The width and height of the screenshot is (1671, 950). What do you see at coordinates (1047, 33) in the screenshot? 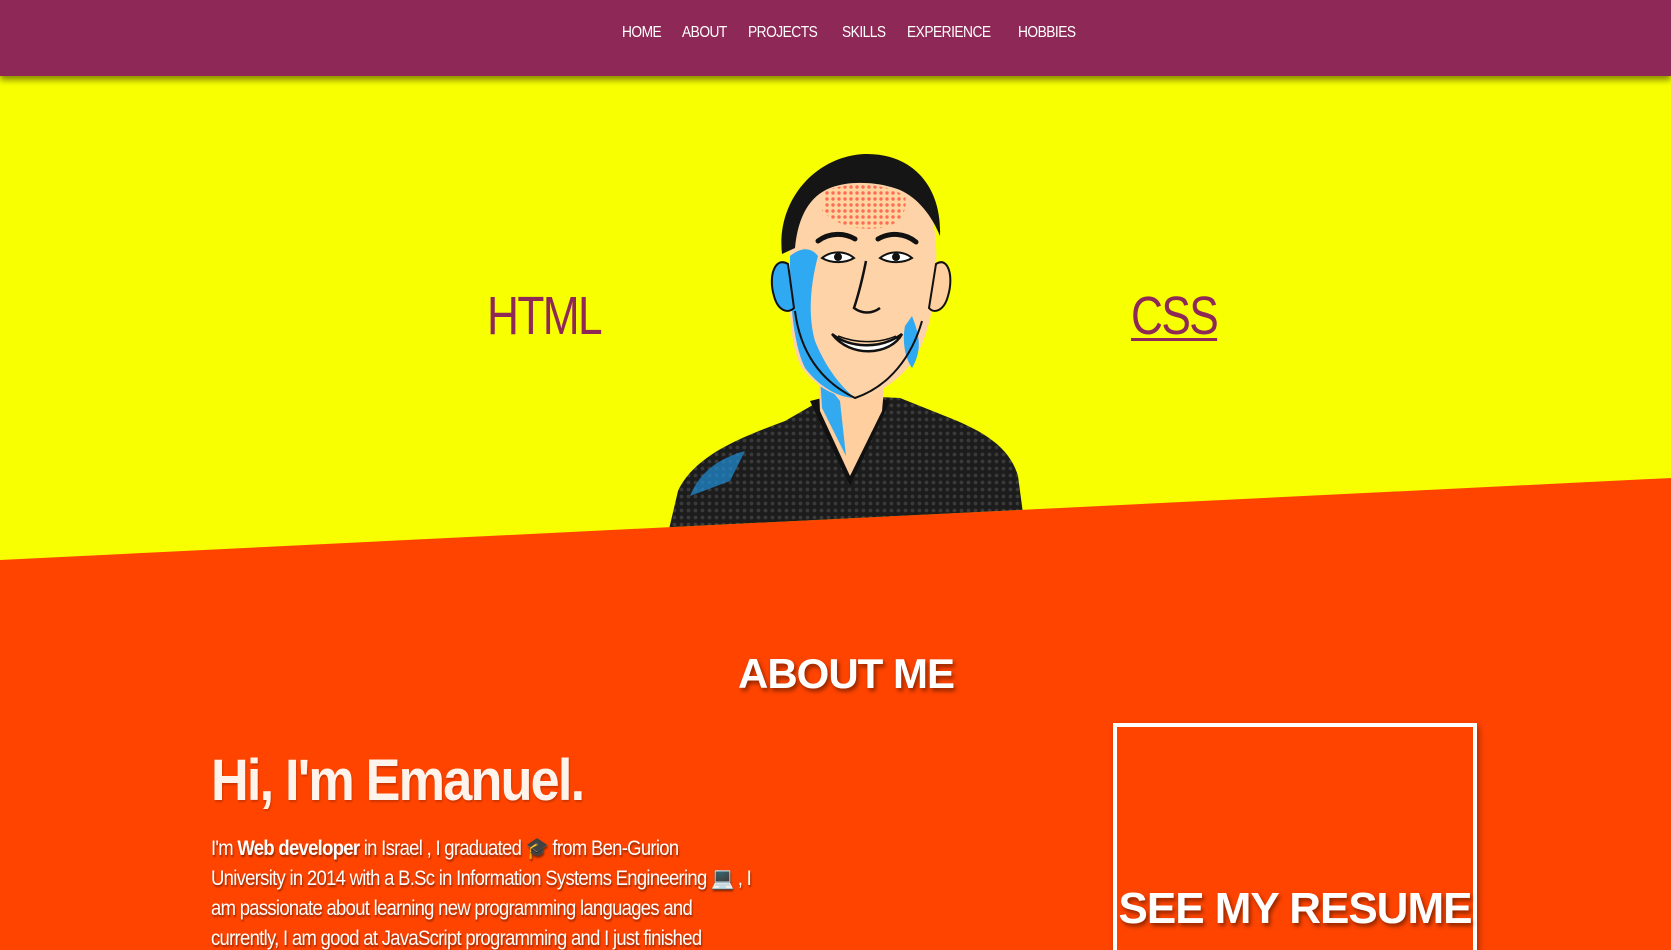
I see `nav-item-hobbies: HOBBIES` at bounding box center [1047, 33].